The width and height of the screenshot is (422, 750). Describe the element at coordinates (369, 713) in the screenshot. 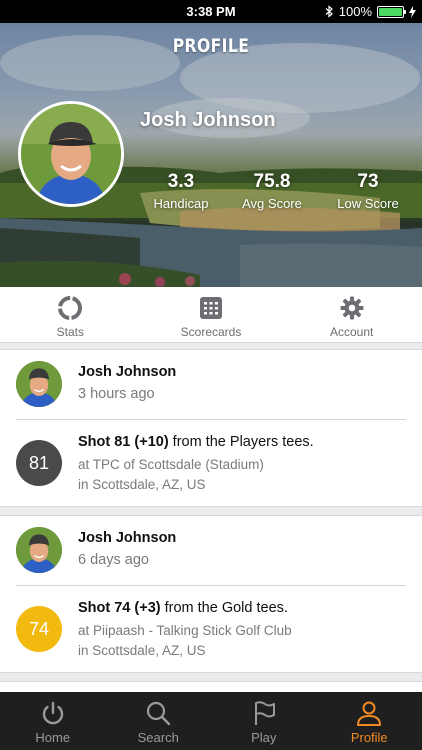

I see `person-icon` at that location.